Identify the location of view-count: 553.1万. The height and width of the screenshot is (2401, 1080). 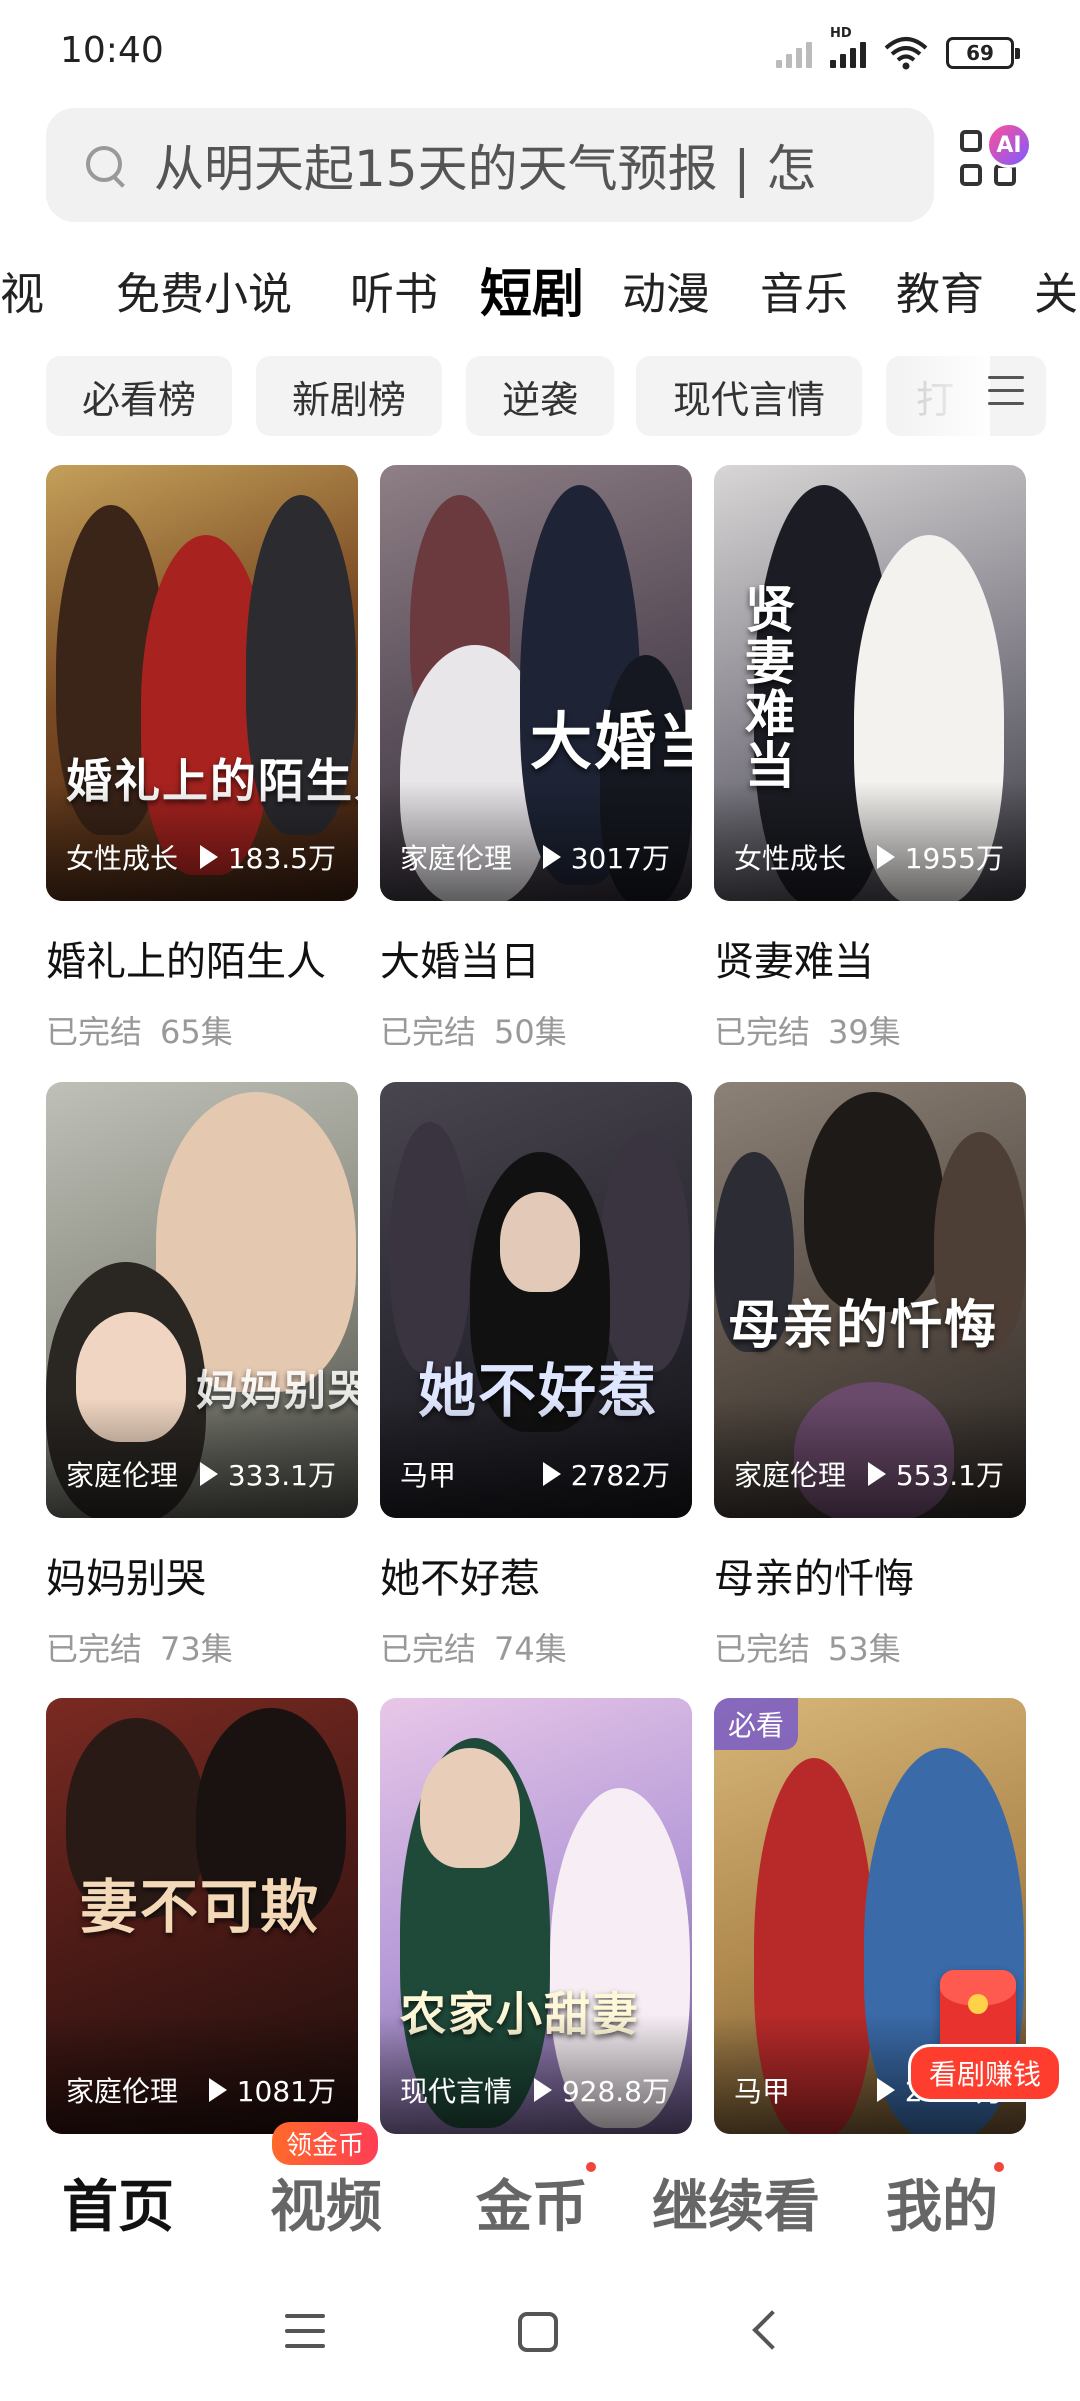
(935, 1474).